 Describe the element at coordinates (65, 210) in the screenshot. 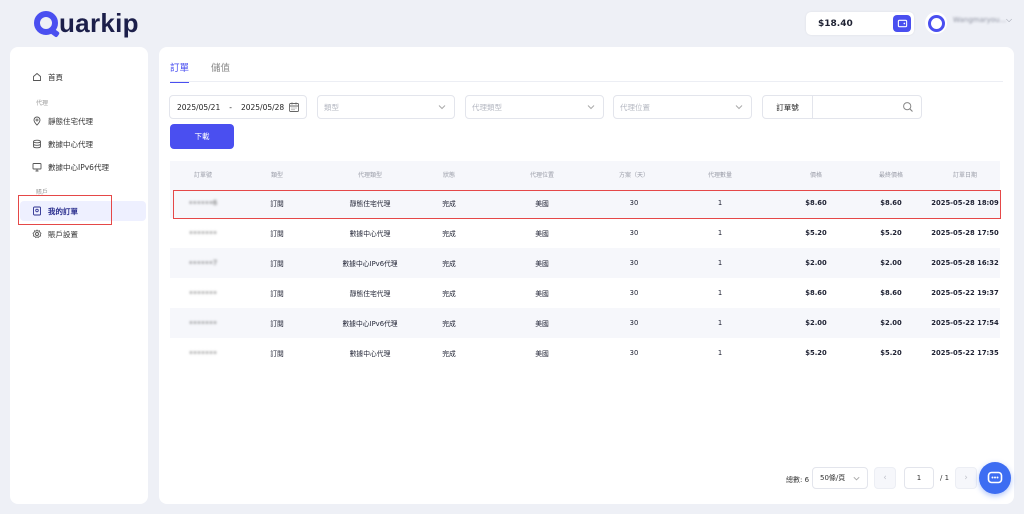

I see `highlight-box-sidebar` at that location.